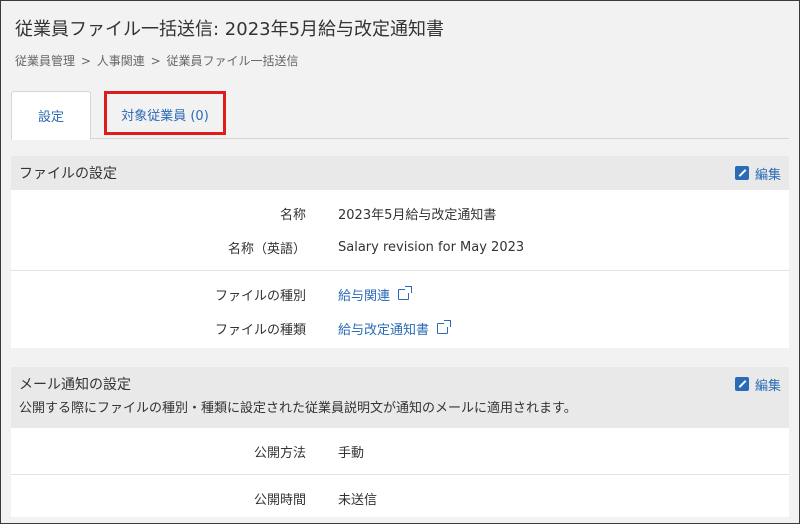 This screenshot has width=800, height=524. Describe the element at coordinates (260, 296) in the screenshot. I see `row-label: ファイルの種別` at that location.